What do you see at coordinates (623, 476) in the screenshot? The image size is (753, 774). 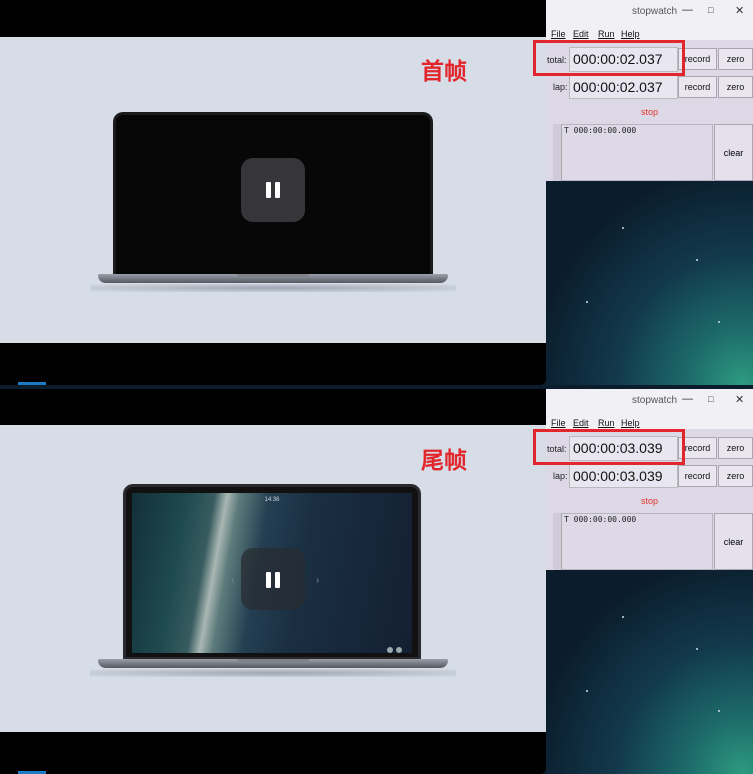 I see `lap-time-display: 000:00:03.039` at bounding box center [623, 476].